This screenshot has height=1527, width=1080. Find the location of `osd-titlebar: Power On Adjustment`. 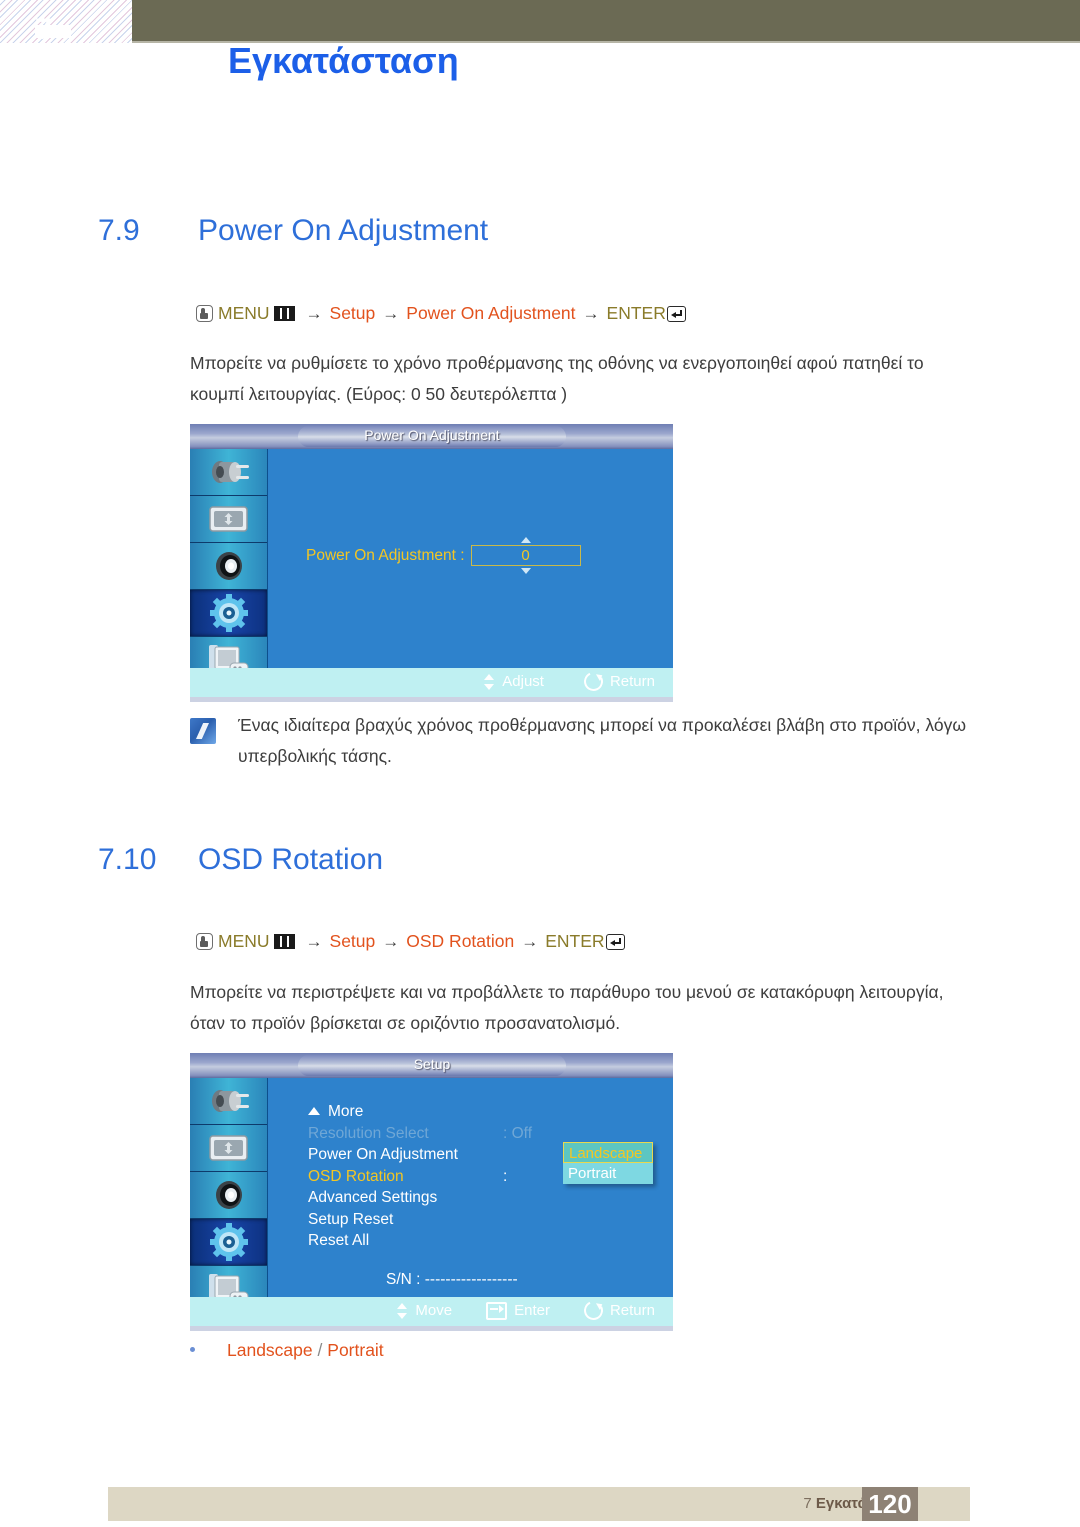

osd-titlebar: Power On Adjustment is located at coordinates (431, 436).